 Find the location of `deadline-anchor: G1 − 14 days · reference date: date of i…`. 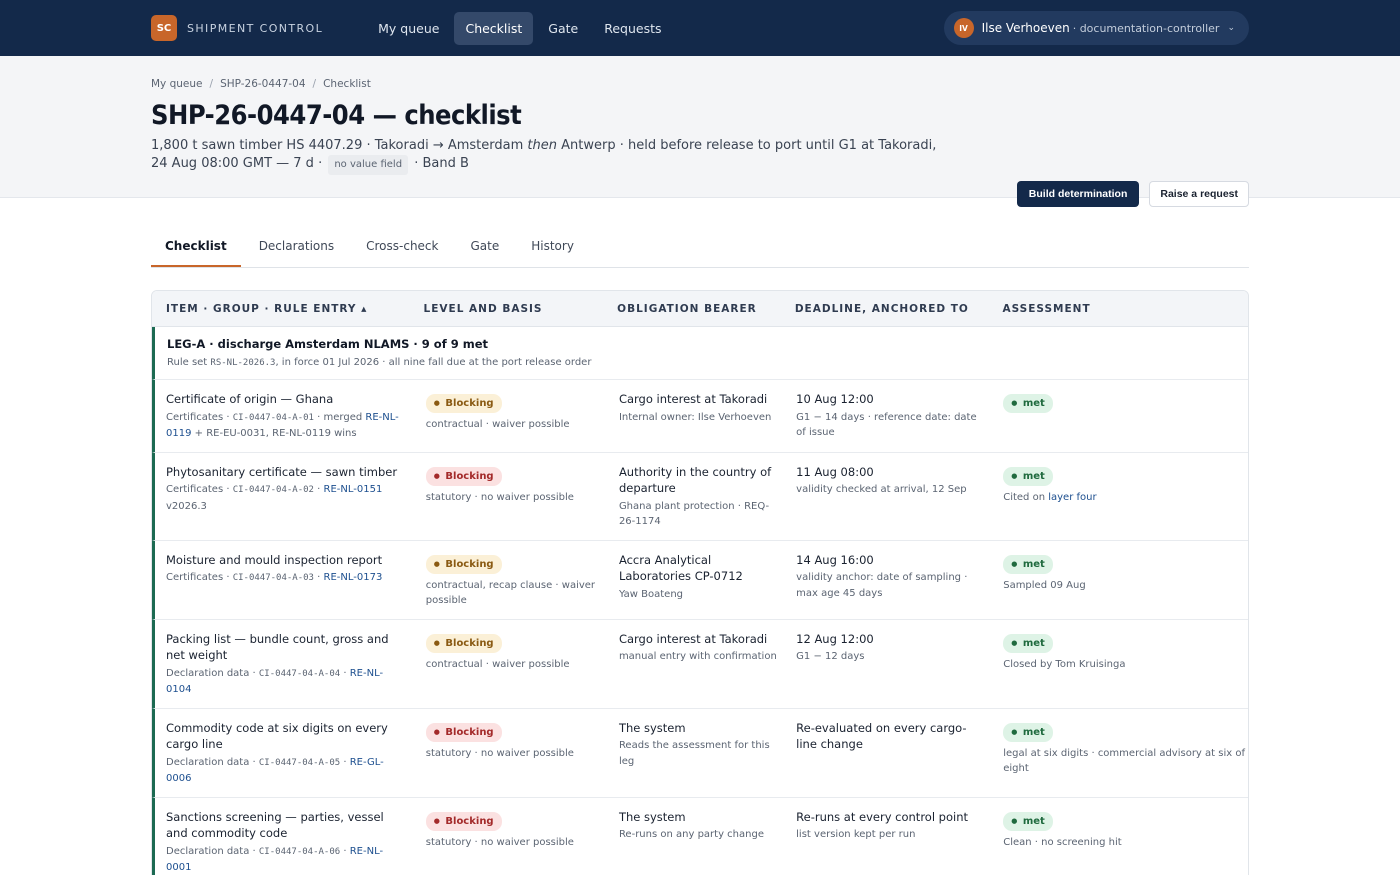

deadline-anchor: G1 − 14 days · reference date: date of i… is located at coordinates (886, 425).